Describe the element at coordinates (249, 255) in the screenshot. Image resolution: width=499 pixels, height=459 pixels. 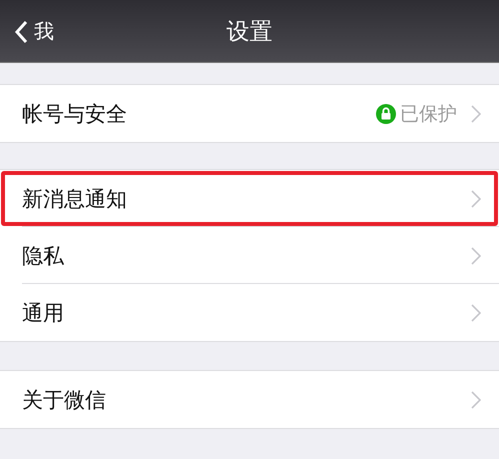
I see `settings-item: 隐私` at that location.